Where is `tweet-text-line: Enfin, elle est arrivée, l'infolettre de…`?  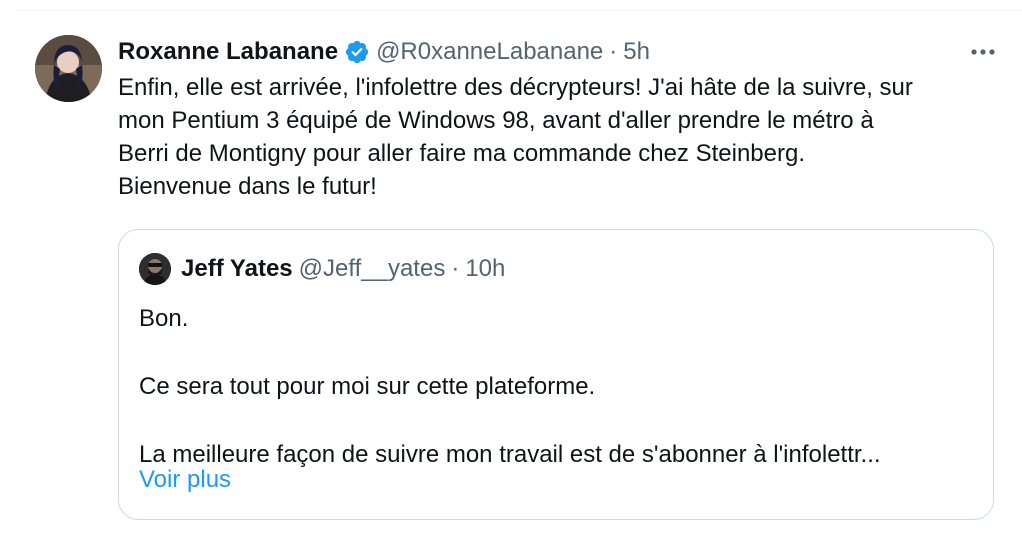 tweet-text-line: Enfin, elle est arrivée, l'infolettre de… is located at coordinates (515, 87).